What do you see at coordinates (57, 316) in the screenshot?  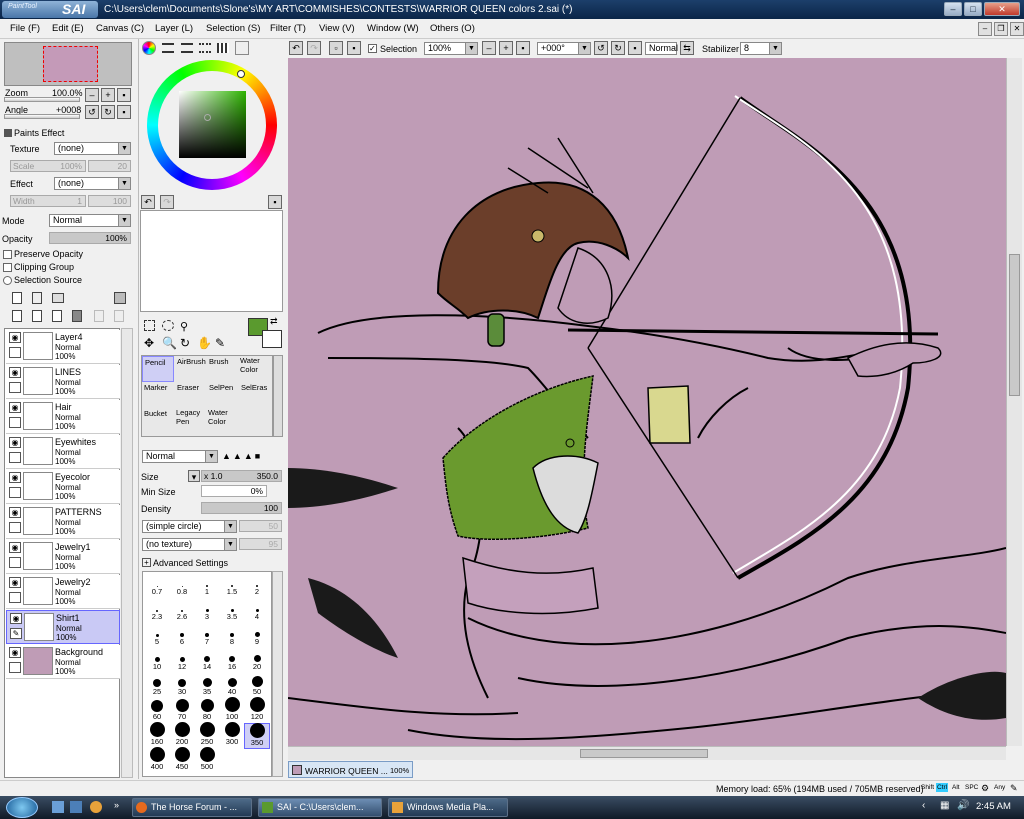 I see `clear-layer-icon` at bounding box center [57, 316].